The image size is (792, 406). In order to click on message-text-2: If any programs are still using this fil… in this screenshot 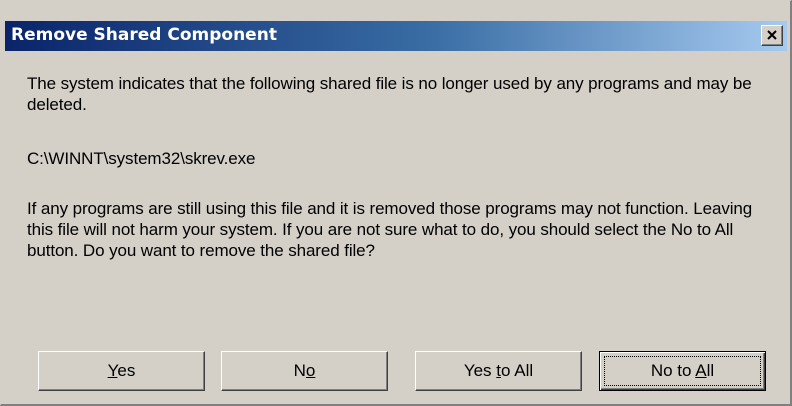, I will do `click(390, 229)`.